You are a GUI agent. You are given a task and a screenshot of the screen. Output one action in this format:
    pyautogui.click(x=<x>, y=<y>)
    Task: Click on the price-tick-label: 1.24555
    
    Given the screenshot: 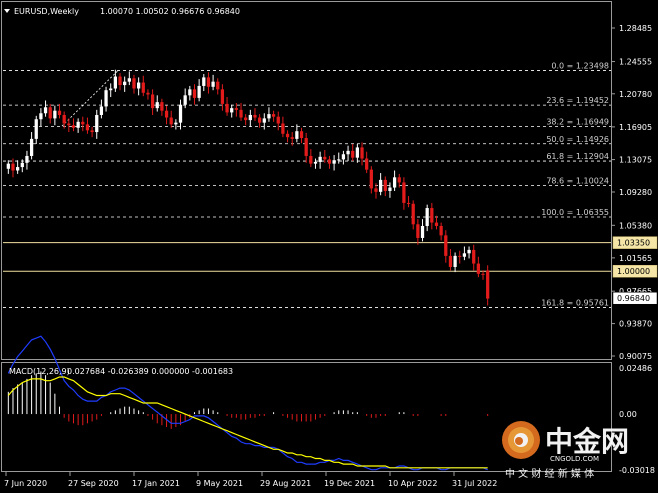 What is the action you would take?
    pyautogui.click(x=635, y=62)
    